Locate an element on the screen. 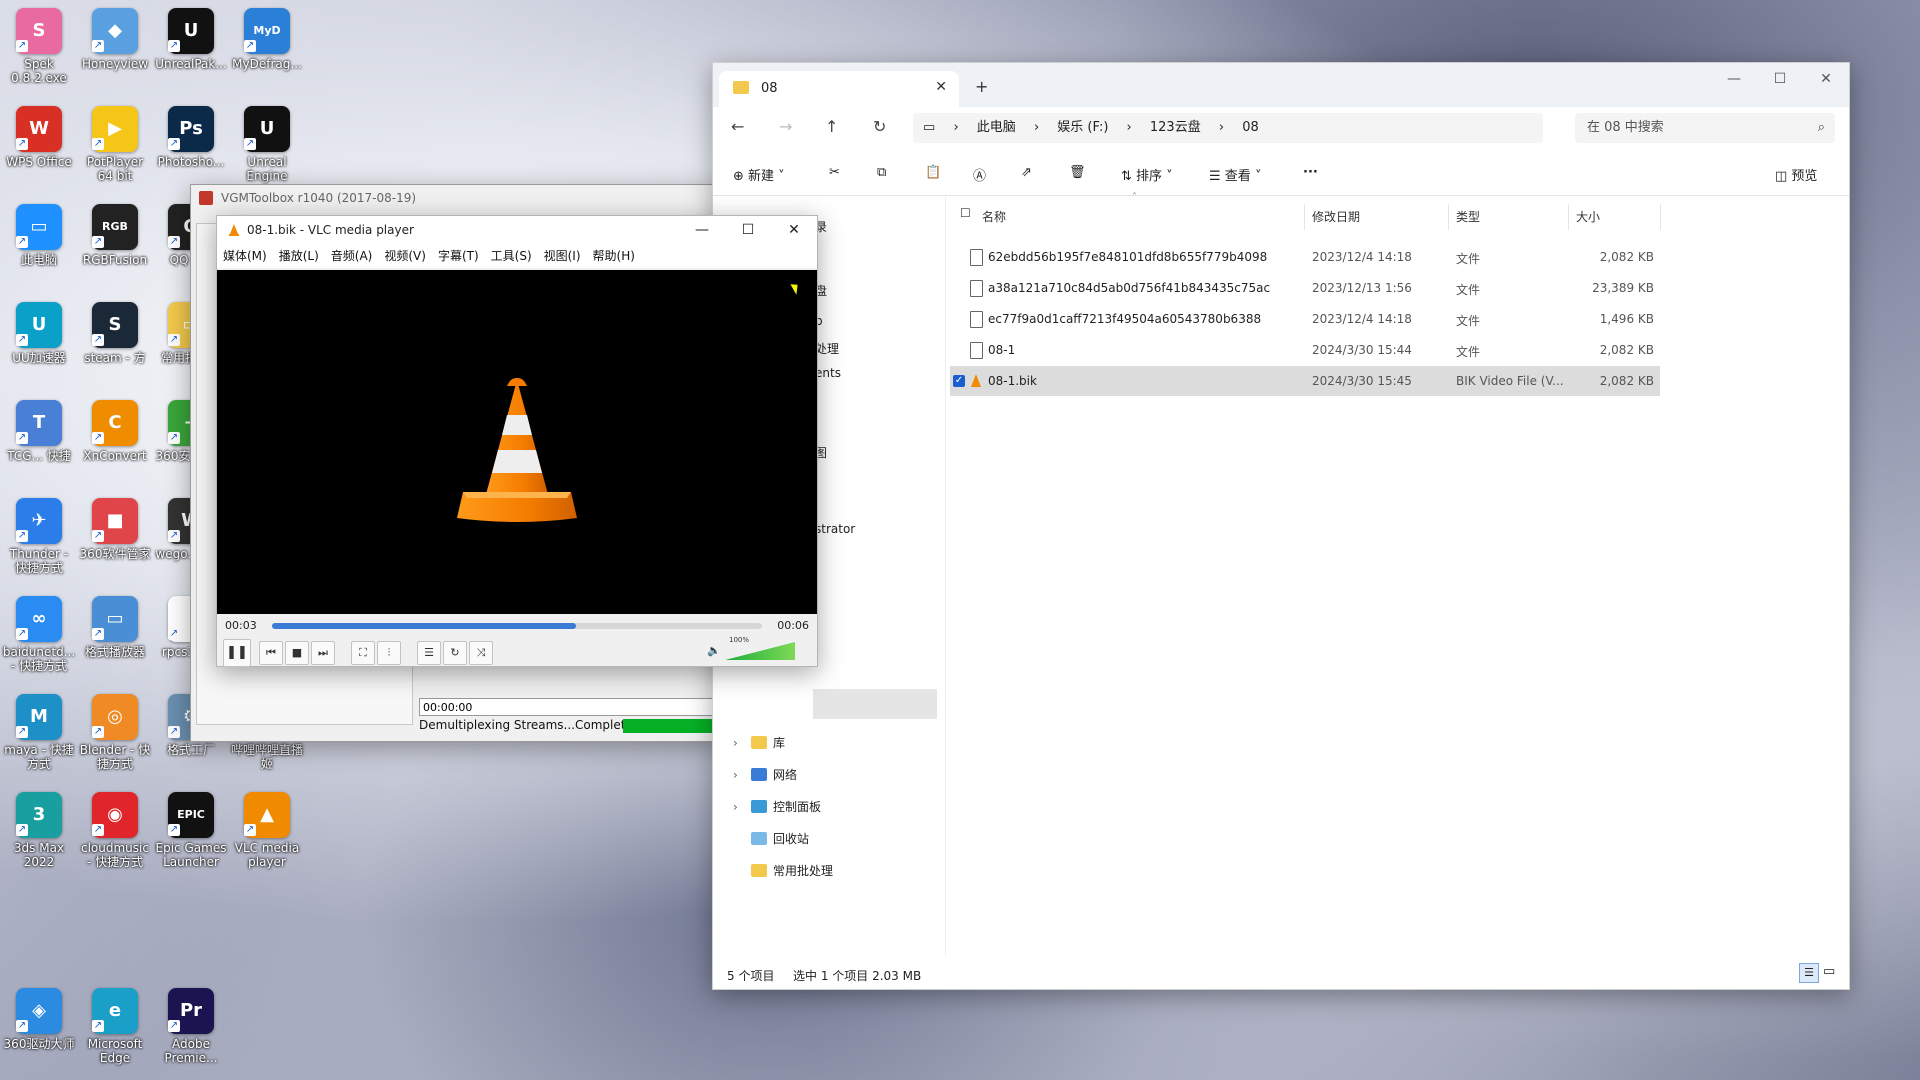 Image resolution: width=1920 pixels, height=1080 pixels. vlc-menu-item: 工具(S) is located at coordinates (511, 256).